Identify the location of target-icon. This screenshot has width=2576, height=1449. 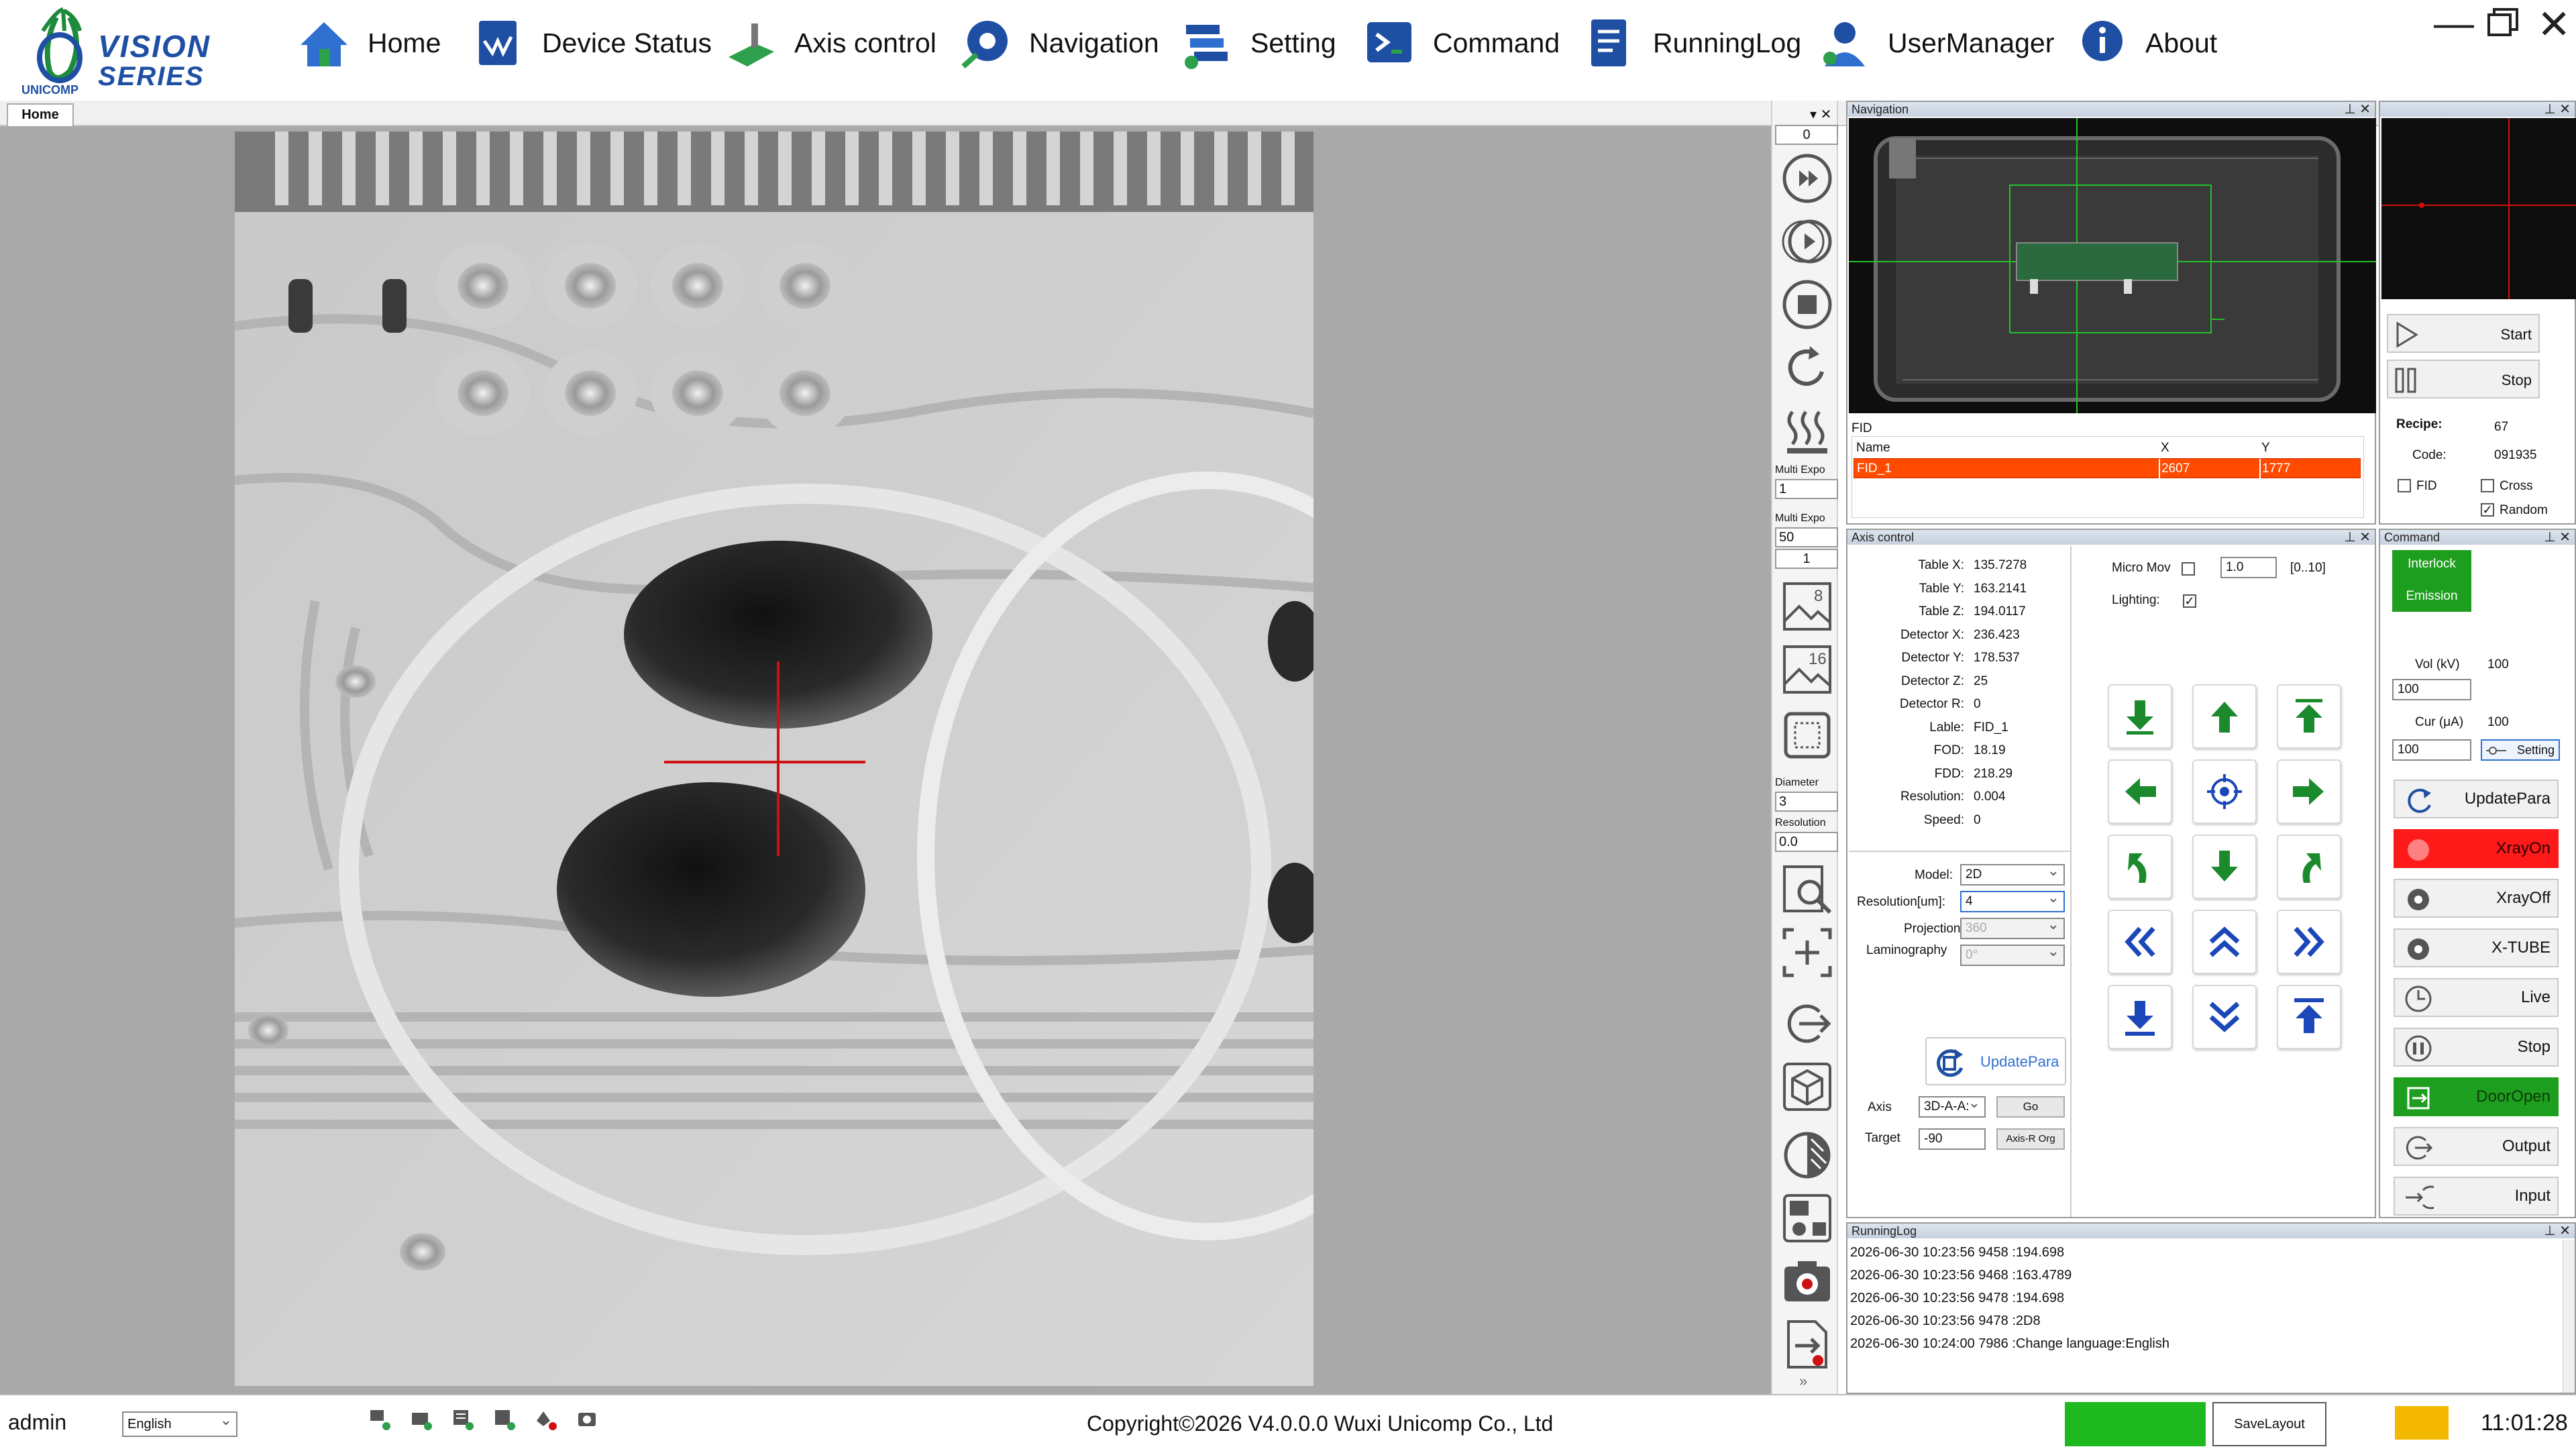
(2224, 791).